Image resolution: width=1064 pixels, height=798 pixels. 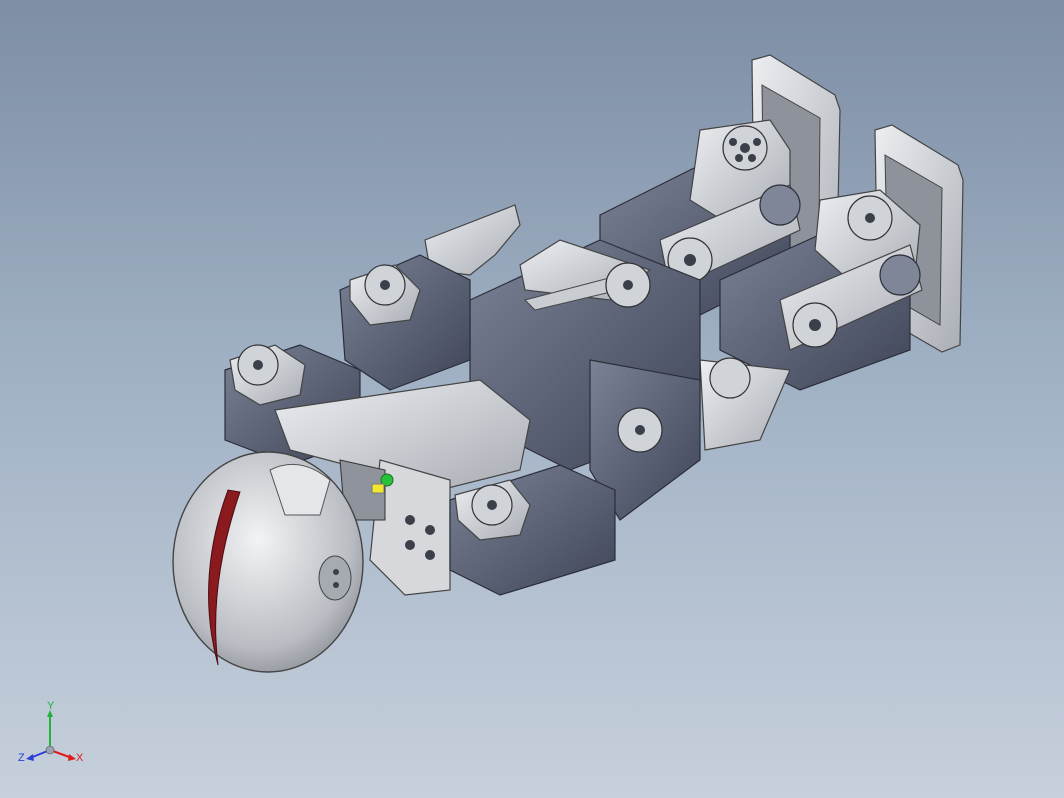 I want to click on triad-x-label: X, so click(x=80, y=758).